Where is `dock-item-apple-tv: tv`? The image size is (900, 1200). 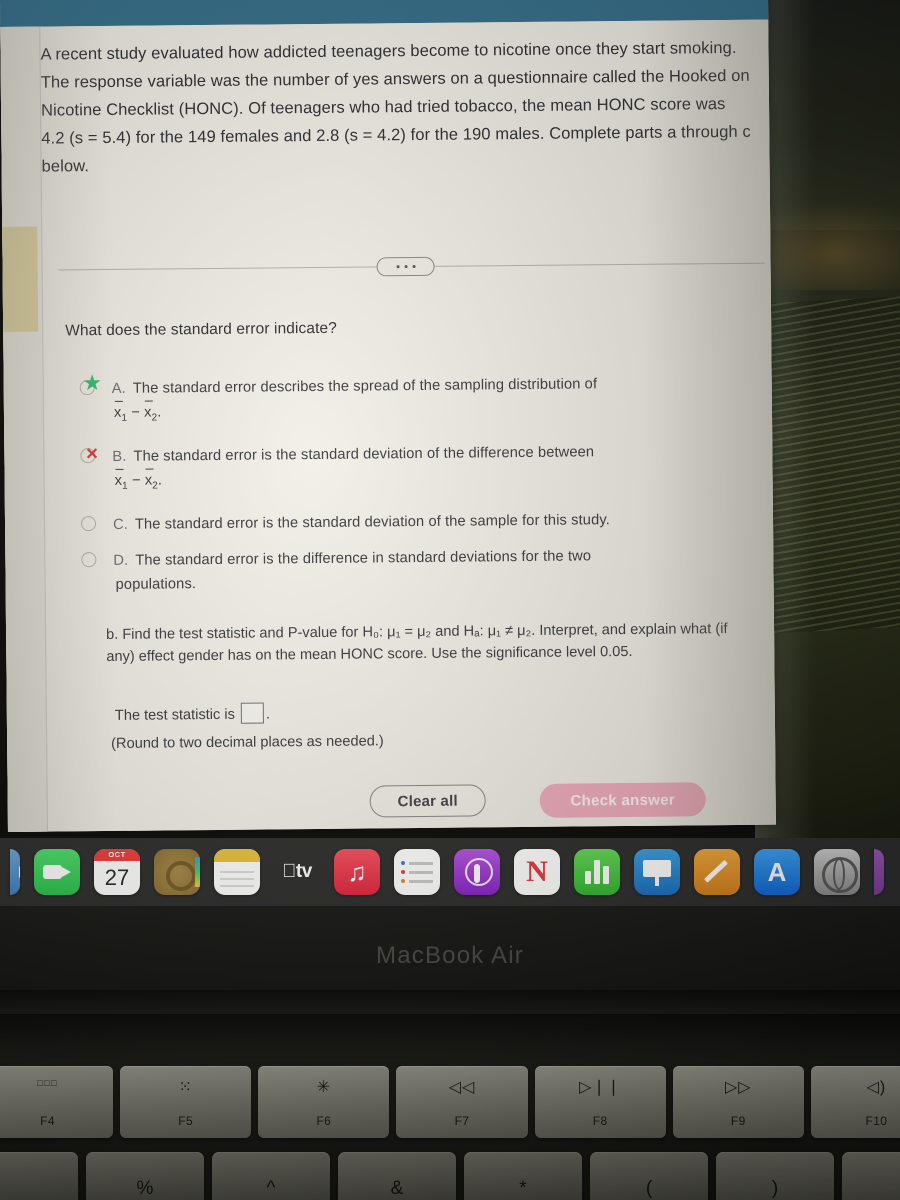 dock-item-apple-tv: tv is located at coordinates (297, 872).